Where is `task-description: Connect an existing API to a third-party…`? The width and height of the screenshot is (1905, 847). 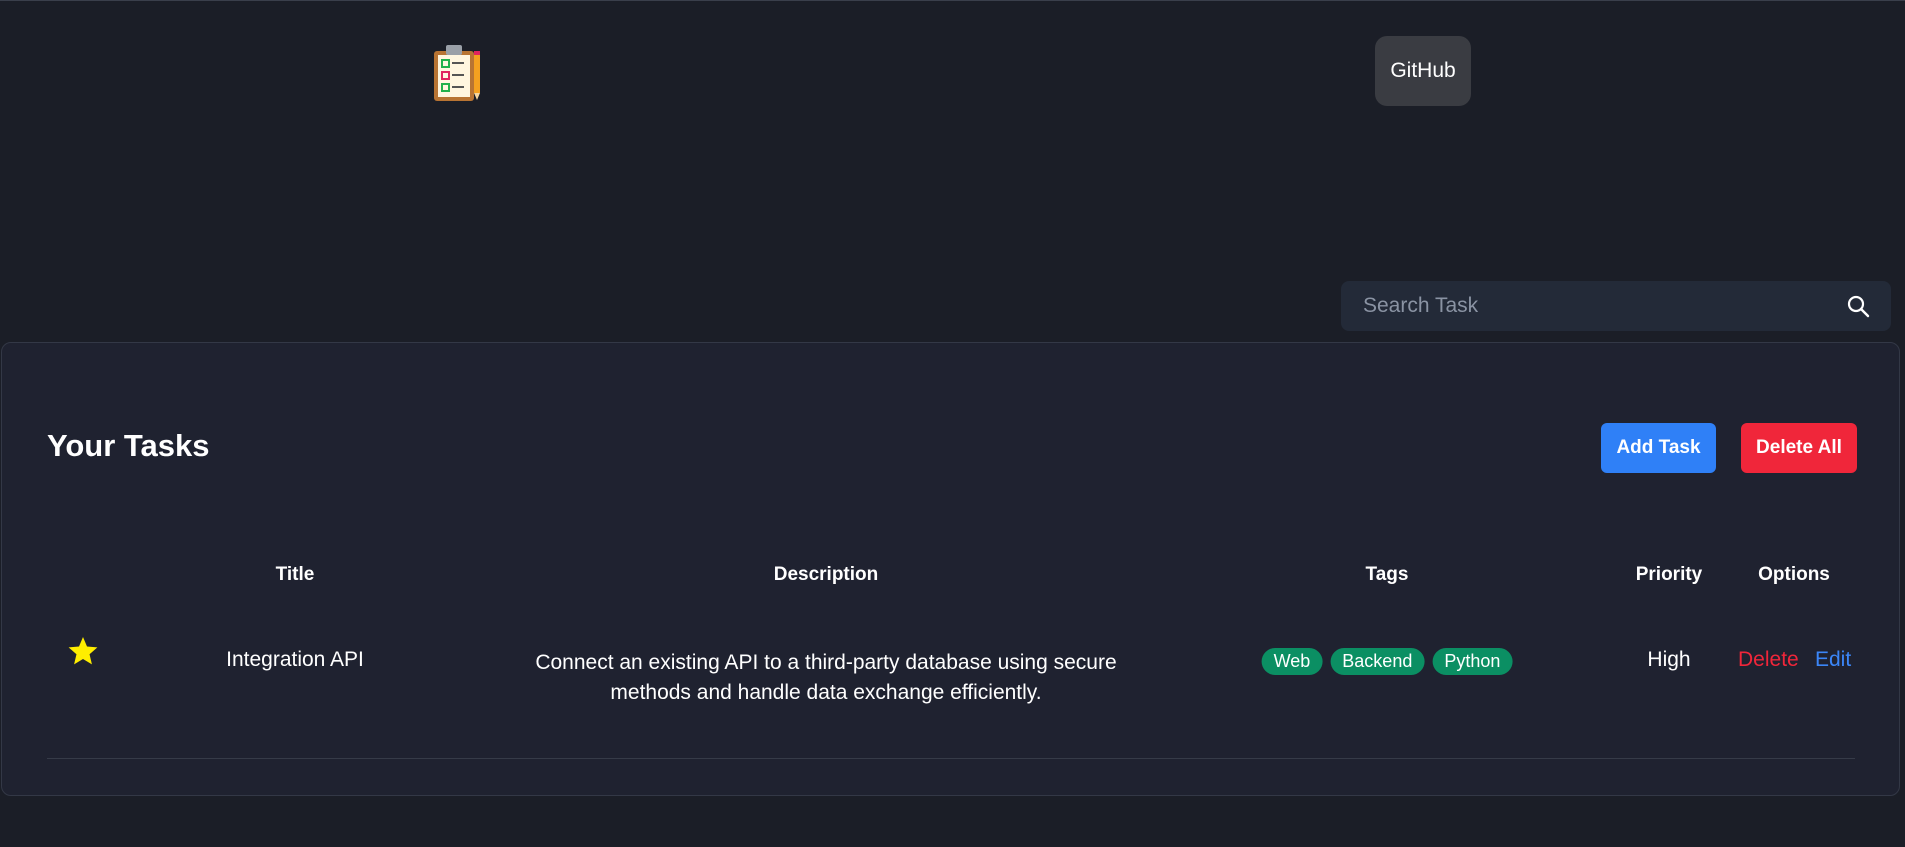 task-description: Connect an existing API to a third-party… is located at coordinates (826, 677).